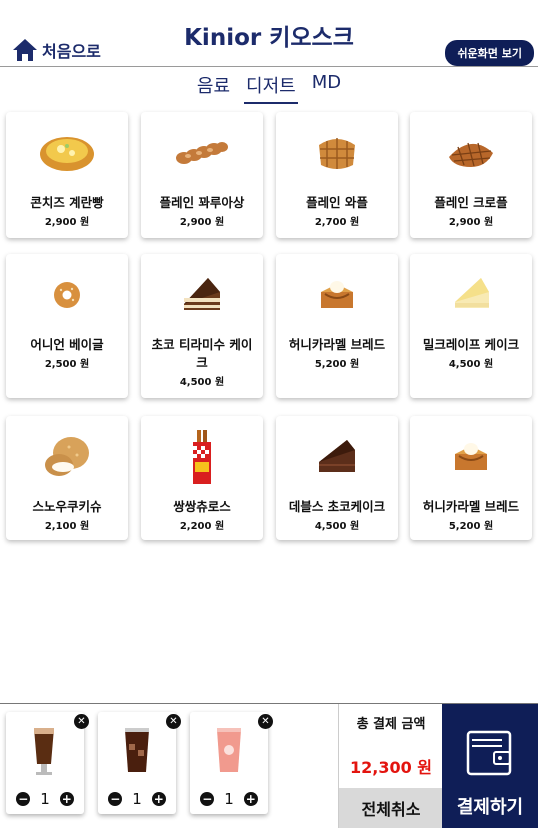  I want to click on product-name: 플레인 크로플, so click(471, 202).